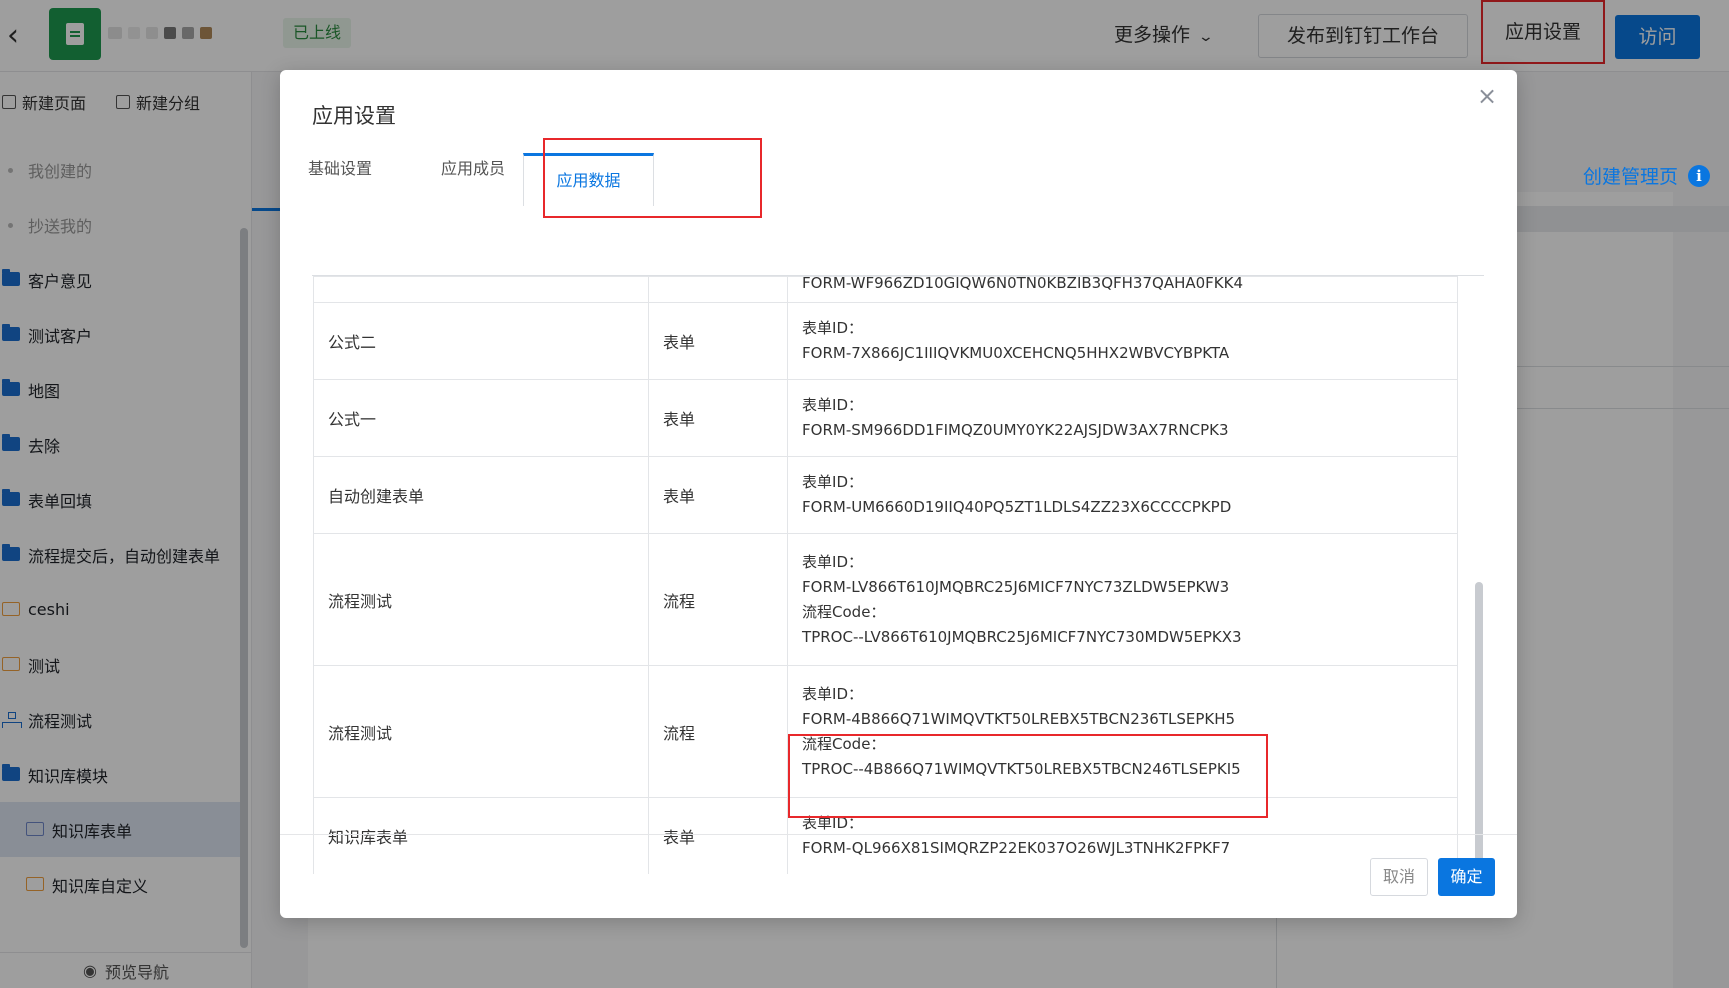 The image size is (1729, 988). Describe the element at coordinates (1028, 776) in the screenshot. I see `form-id-highlight-box` at that location.